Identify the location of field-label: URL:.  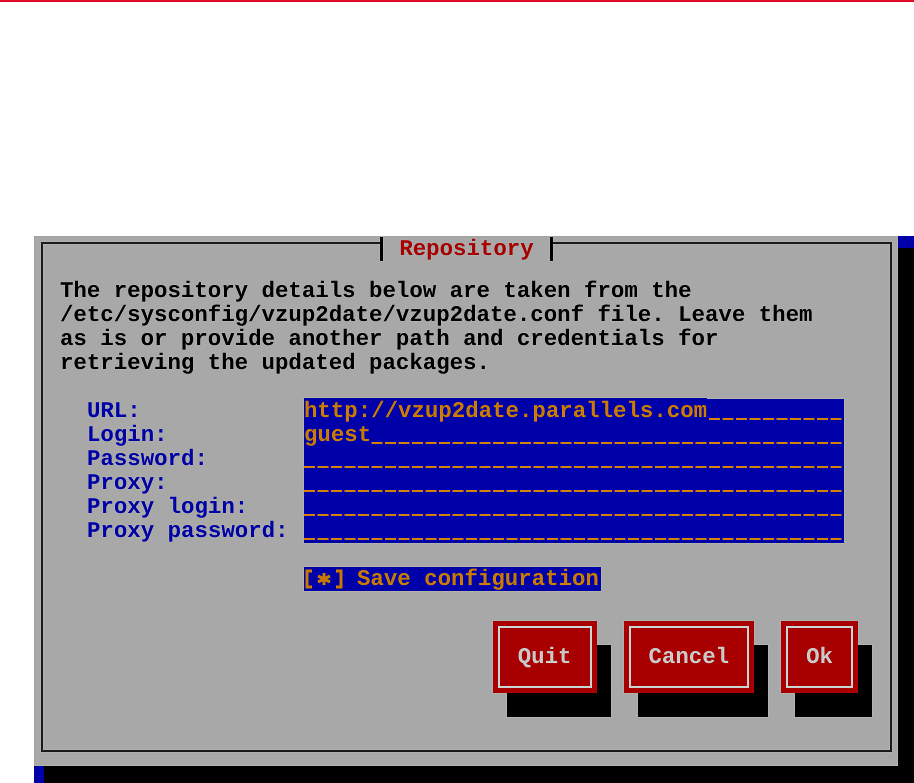
(114, 411).